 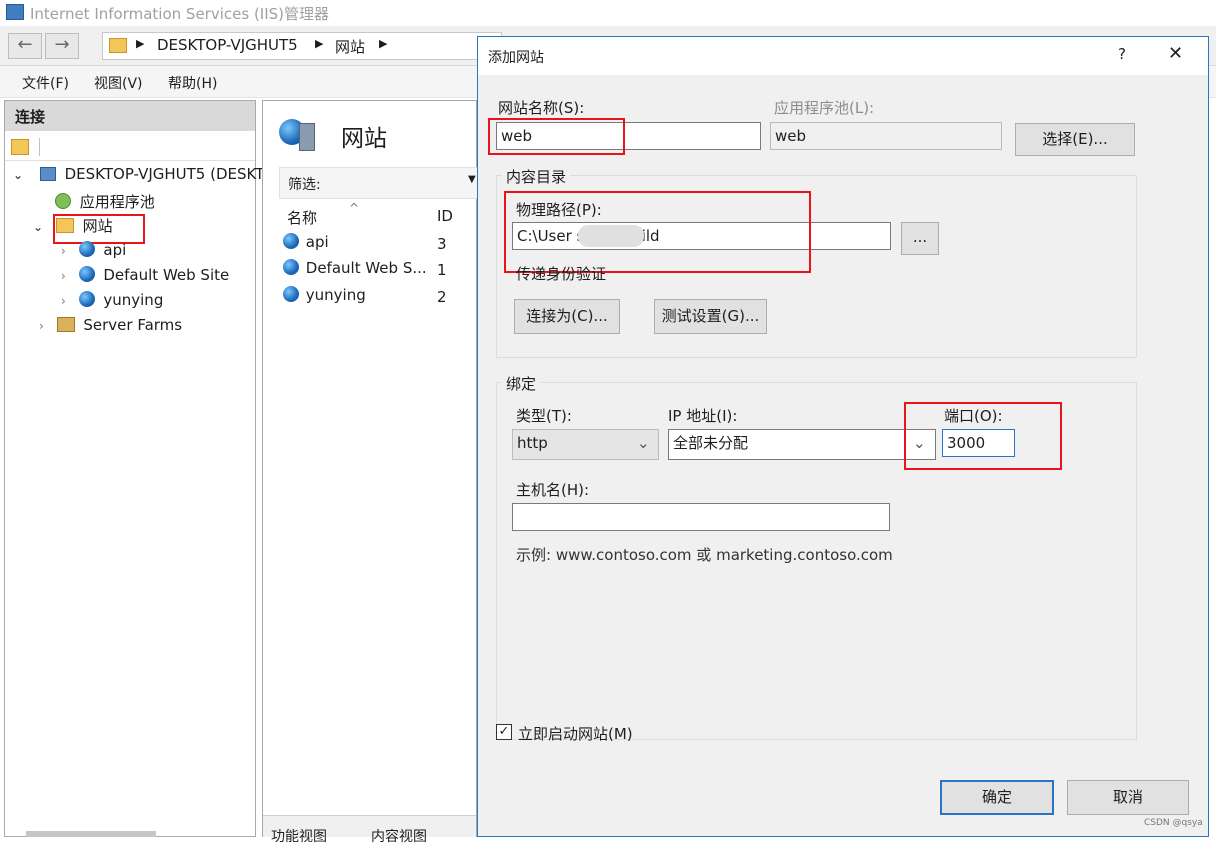 I want to click on ip-address-value: 全部未分配, so click(x=711, y=443).